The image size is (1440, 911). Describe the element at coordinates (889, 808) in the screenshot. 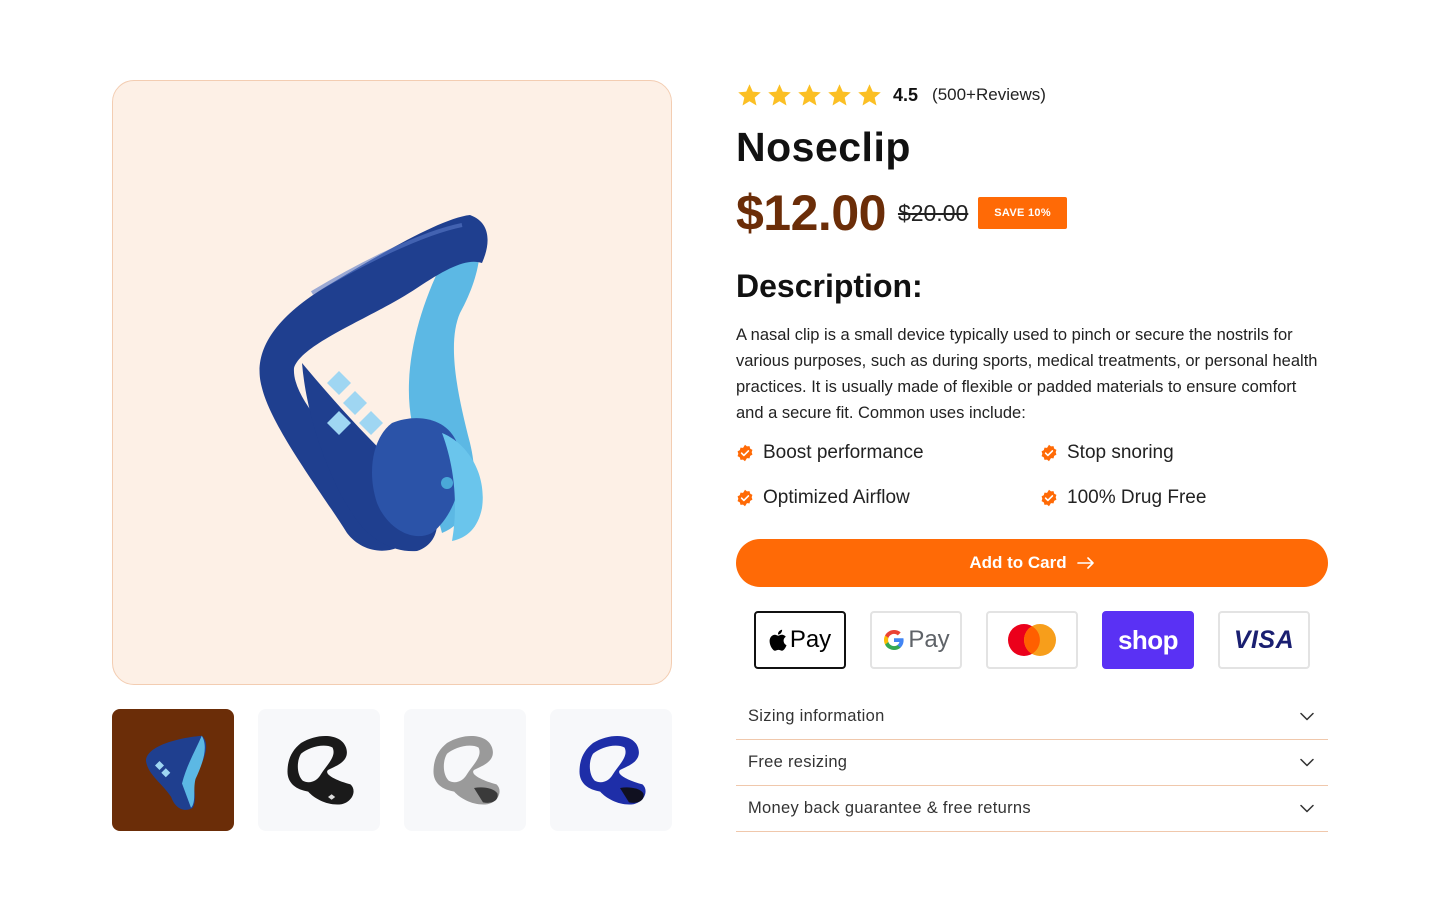

I see `accordion-label: Money back guarantee & free returns` at that location.